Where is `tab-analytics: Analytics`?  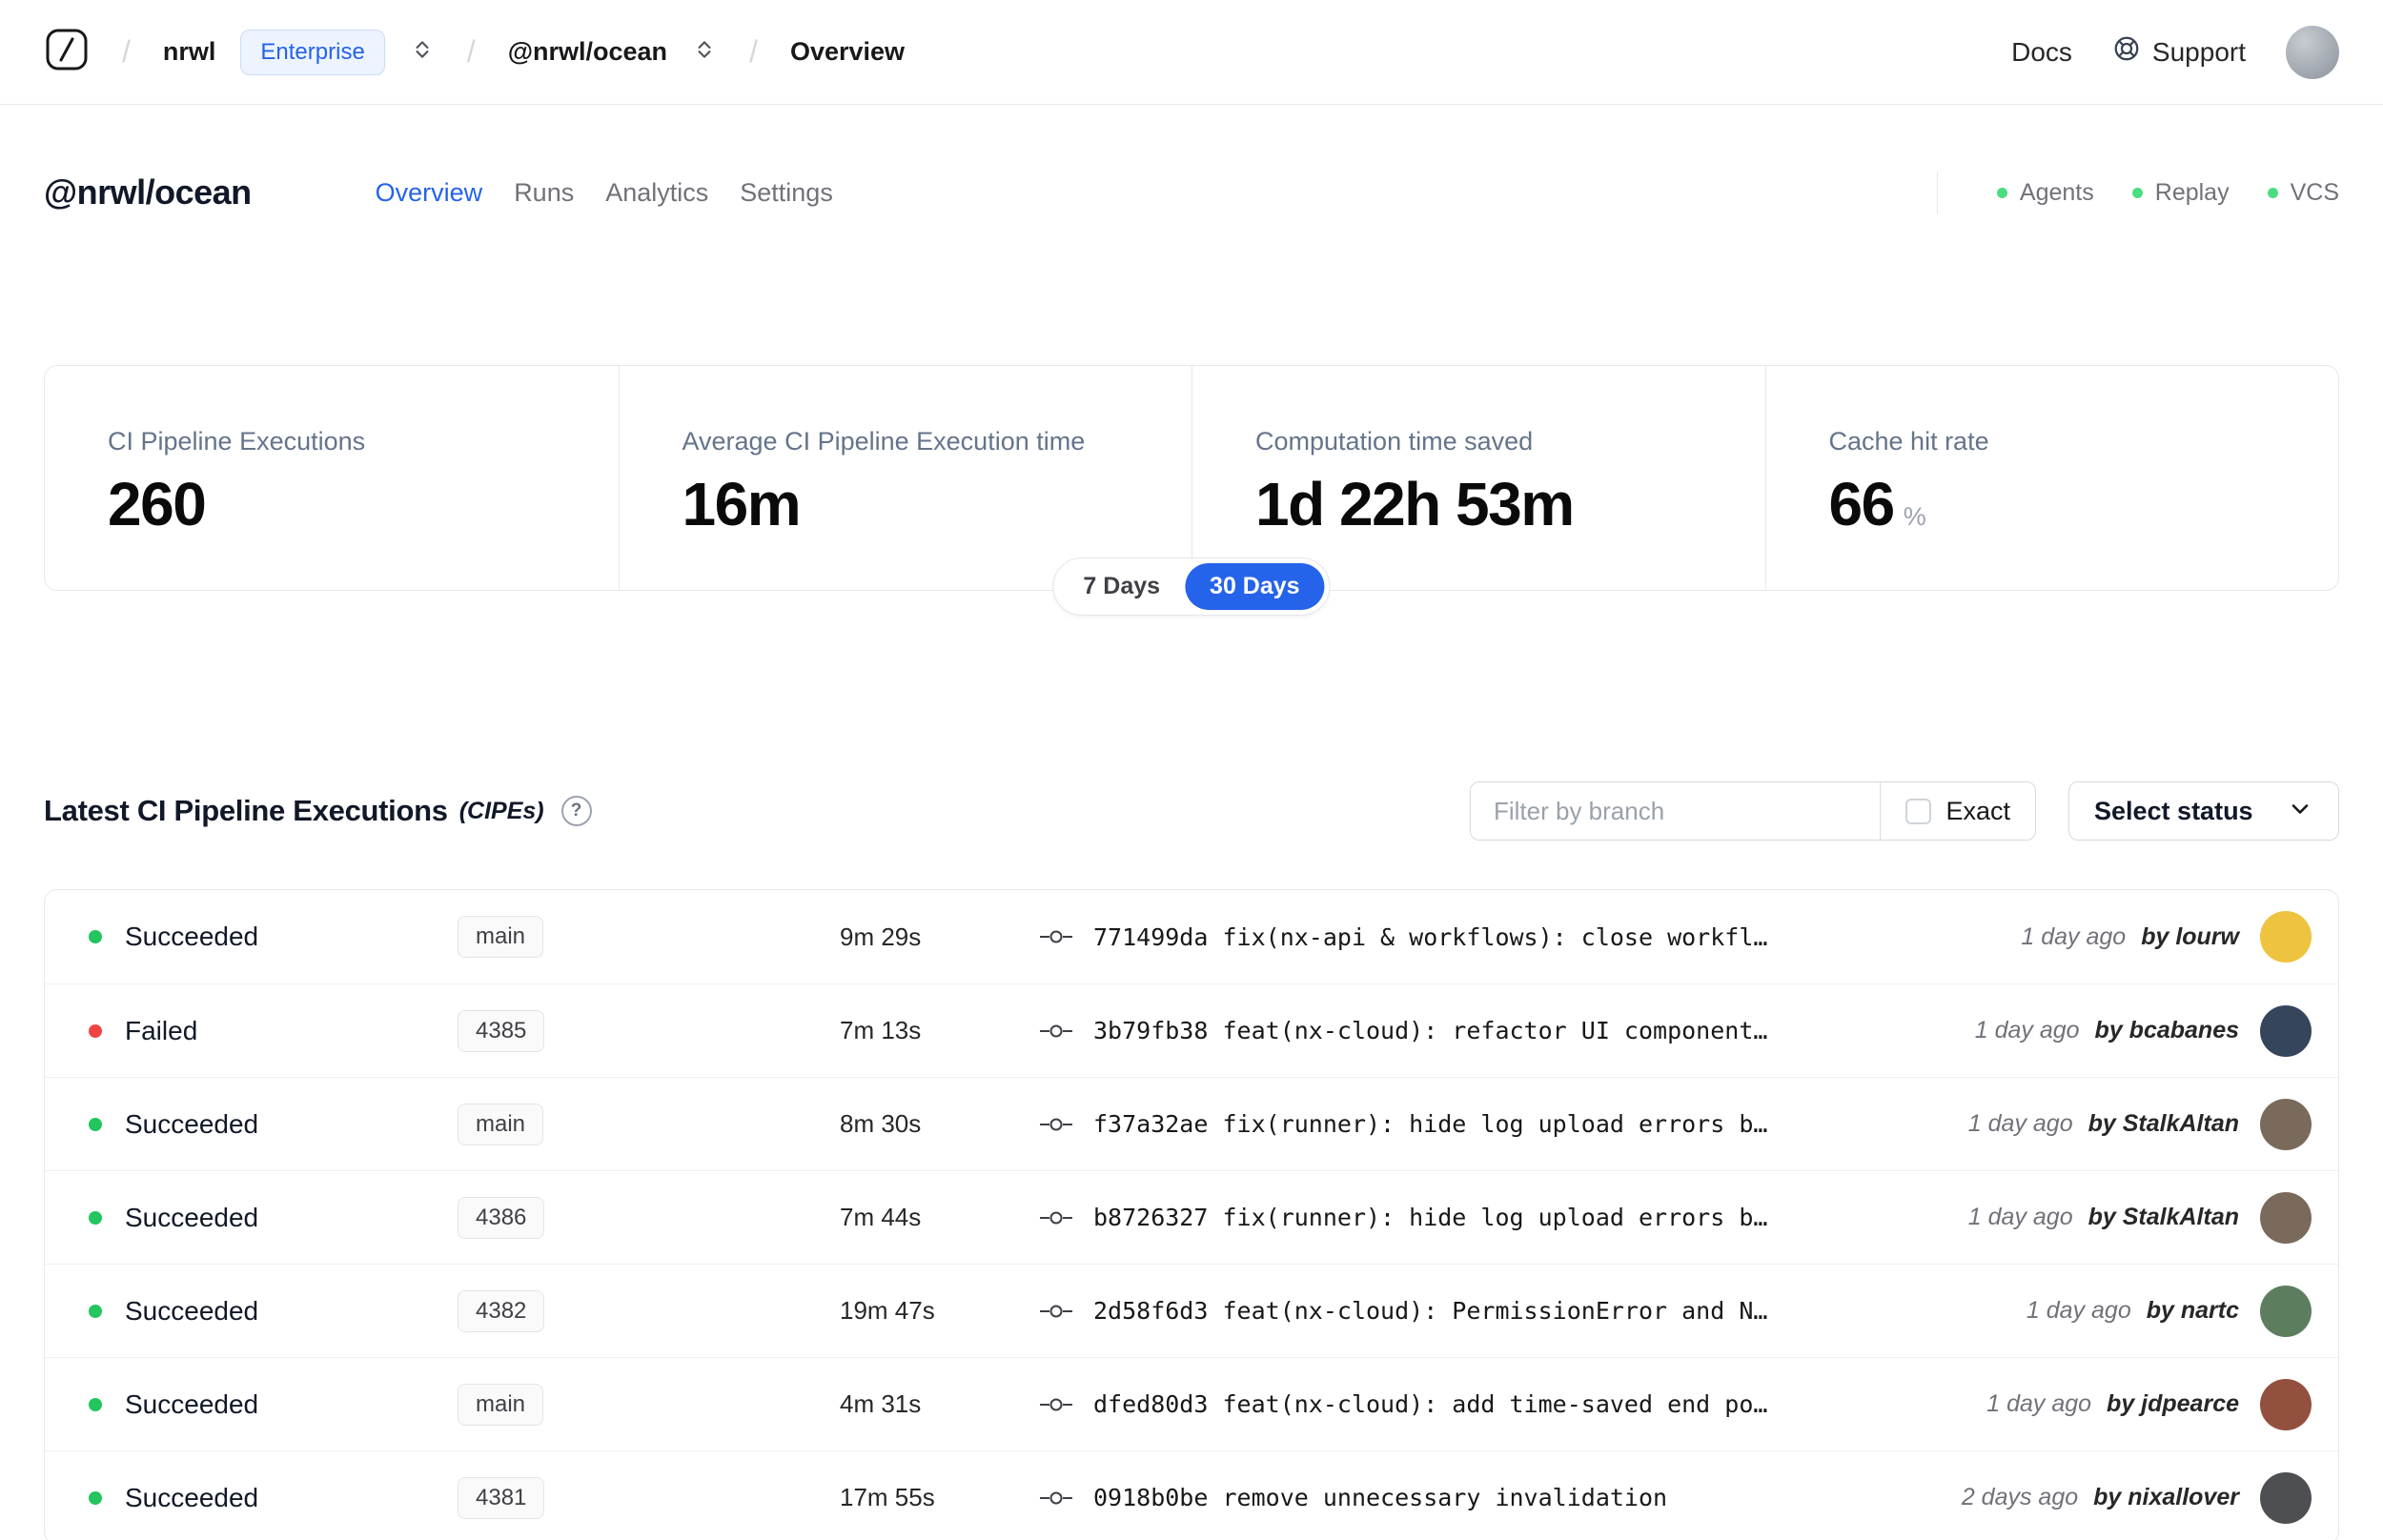
tab-analytics: Analytics is located at coordinates (657, 193).